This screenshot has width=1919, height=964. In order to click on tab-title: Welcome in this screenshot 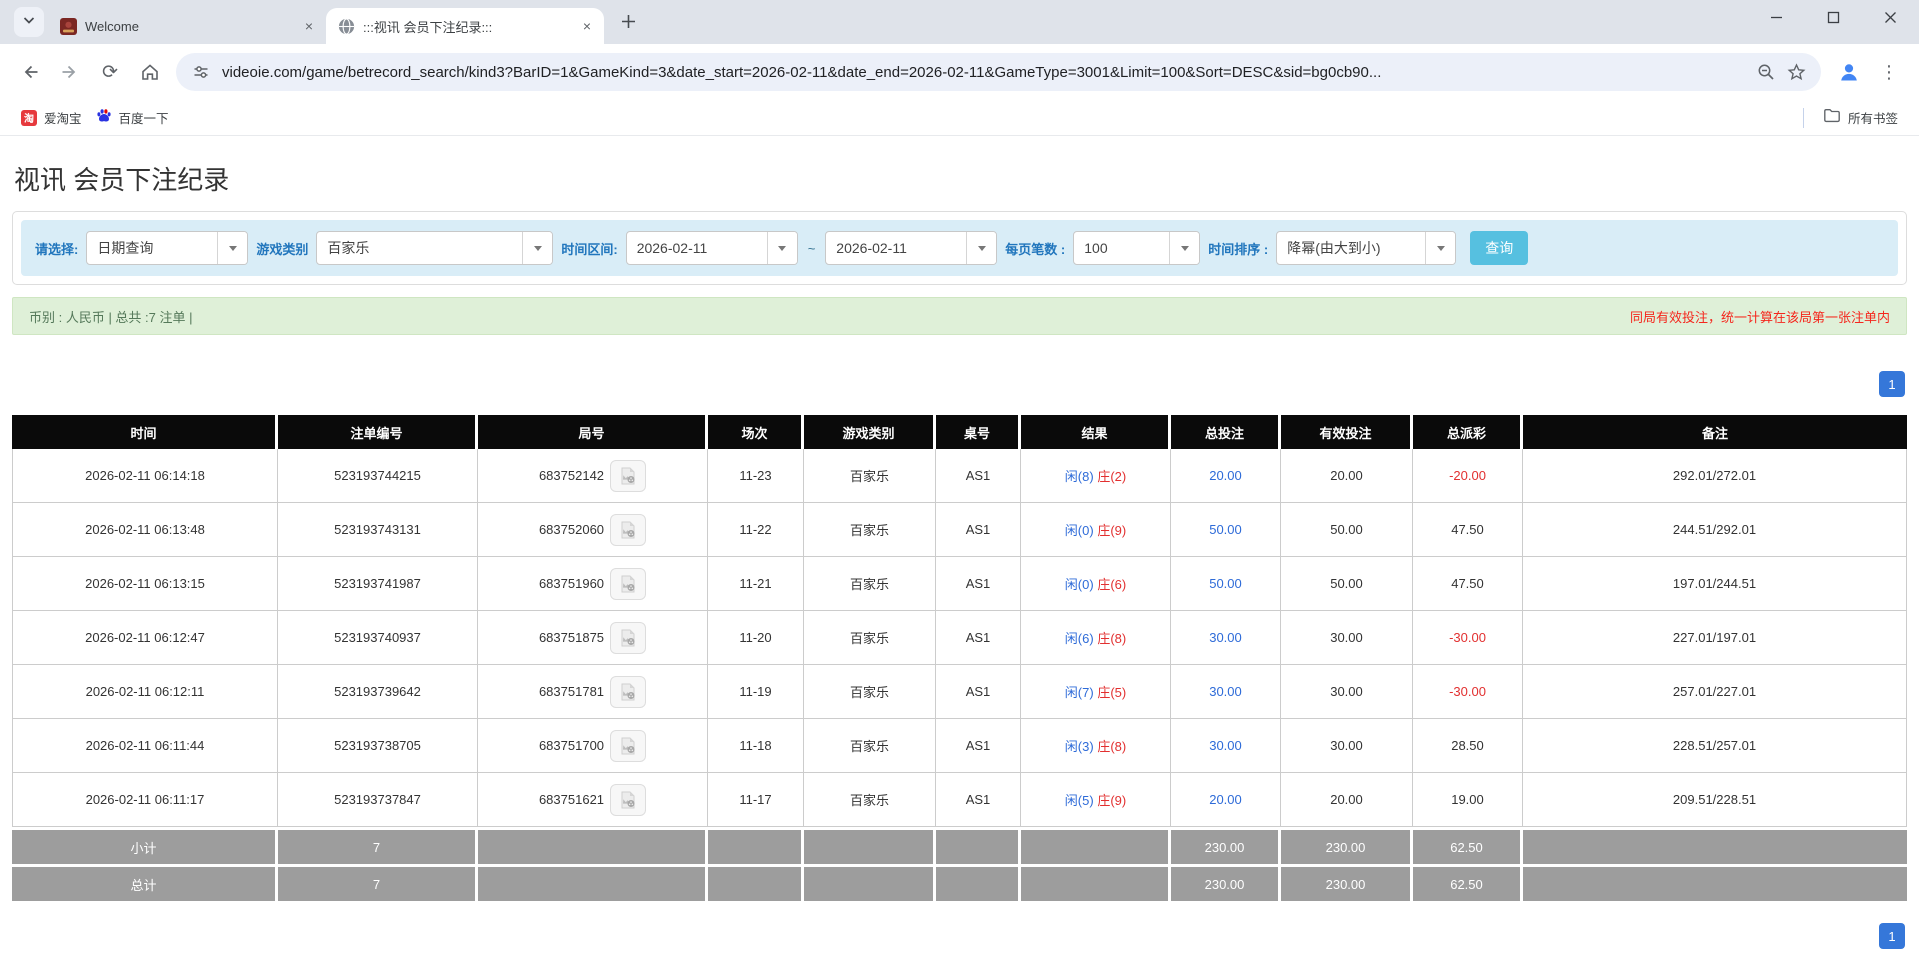, I will do `click(112, 26)`.